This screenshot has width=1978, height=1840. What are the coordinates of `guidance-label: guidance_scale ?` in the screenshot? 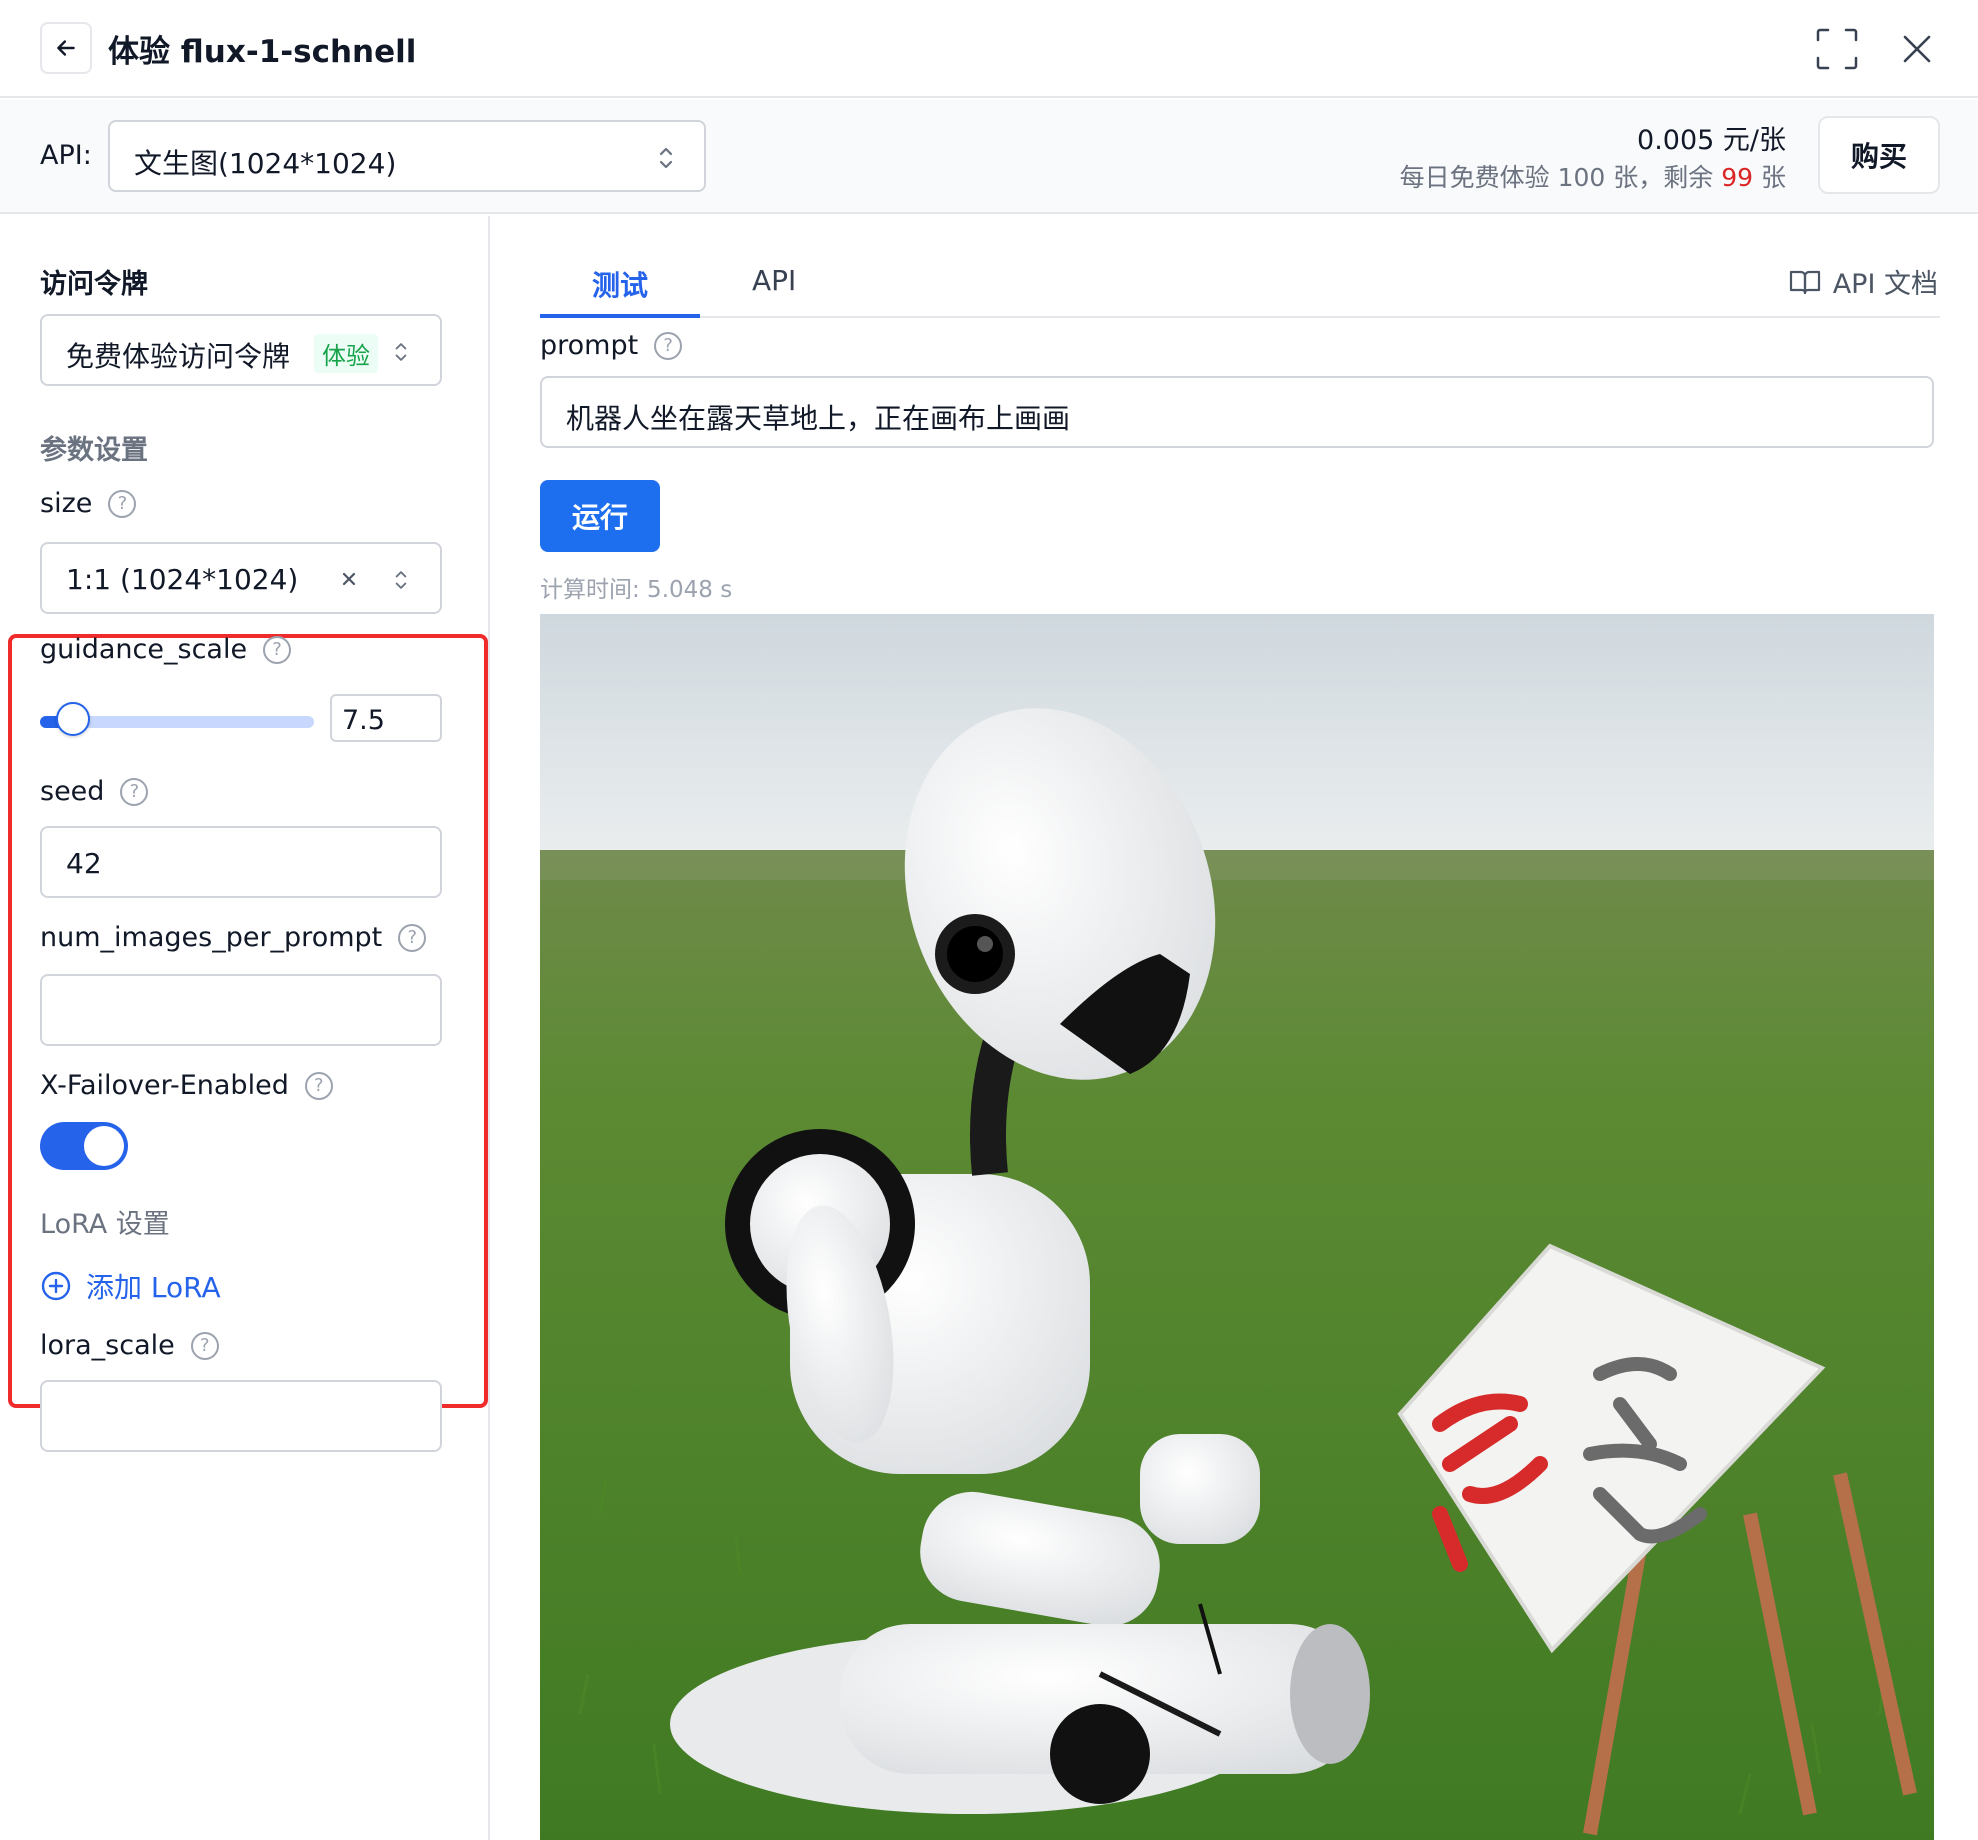 It's located at (166, 649).